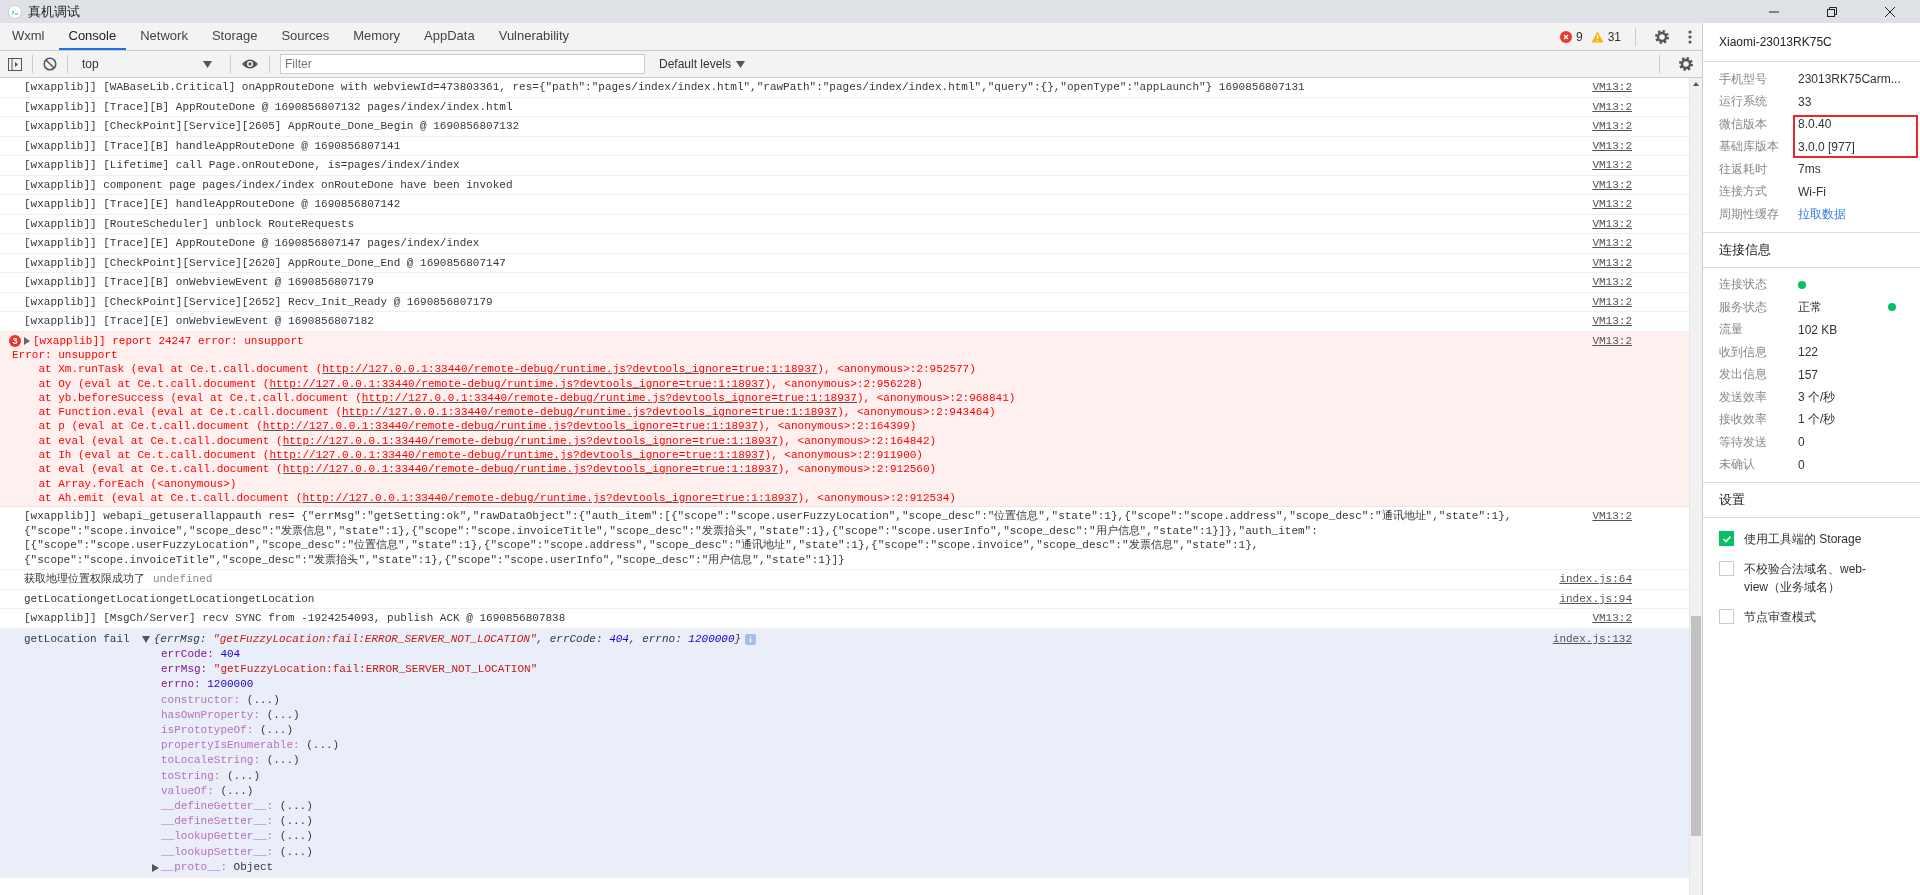 This screenshot has width=1920, height=895. I want to click on property-key: __defineSetter__:, so click(217, 821).